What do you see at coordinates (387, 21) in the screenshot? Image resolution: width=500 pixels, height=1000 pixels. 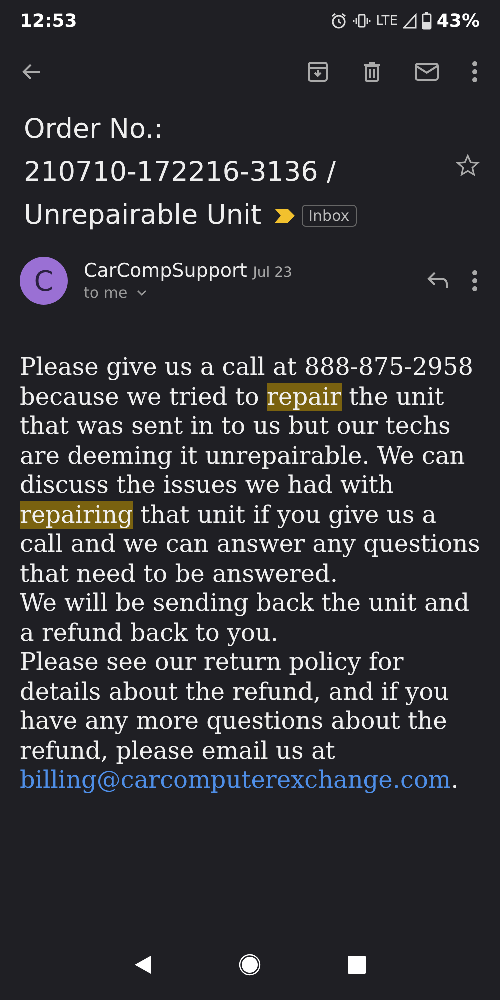 I see `network-type: LTE` at bounding box center [387, 21].